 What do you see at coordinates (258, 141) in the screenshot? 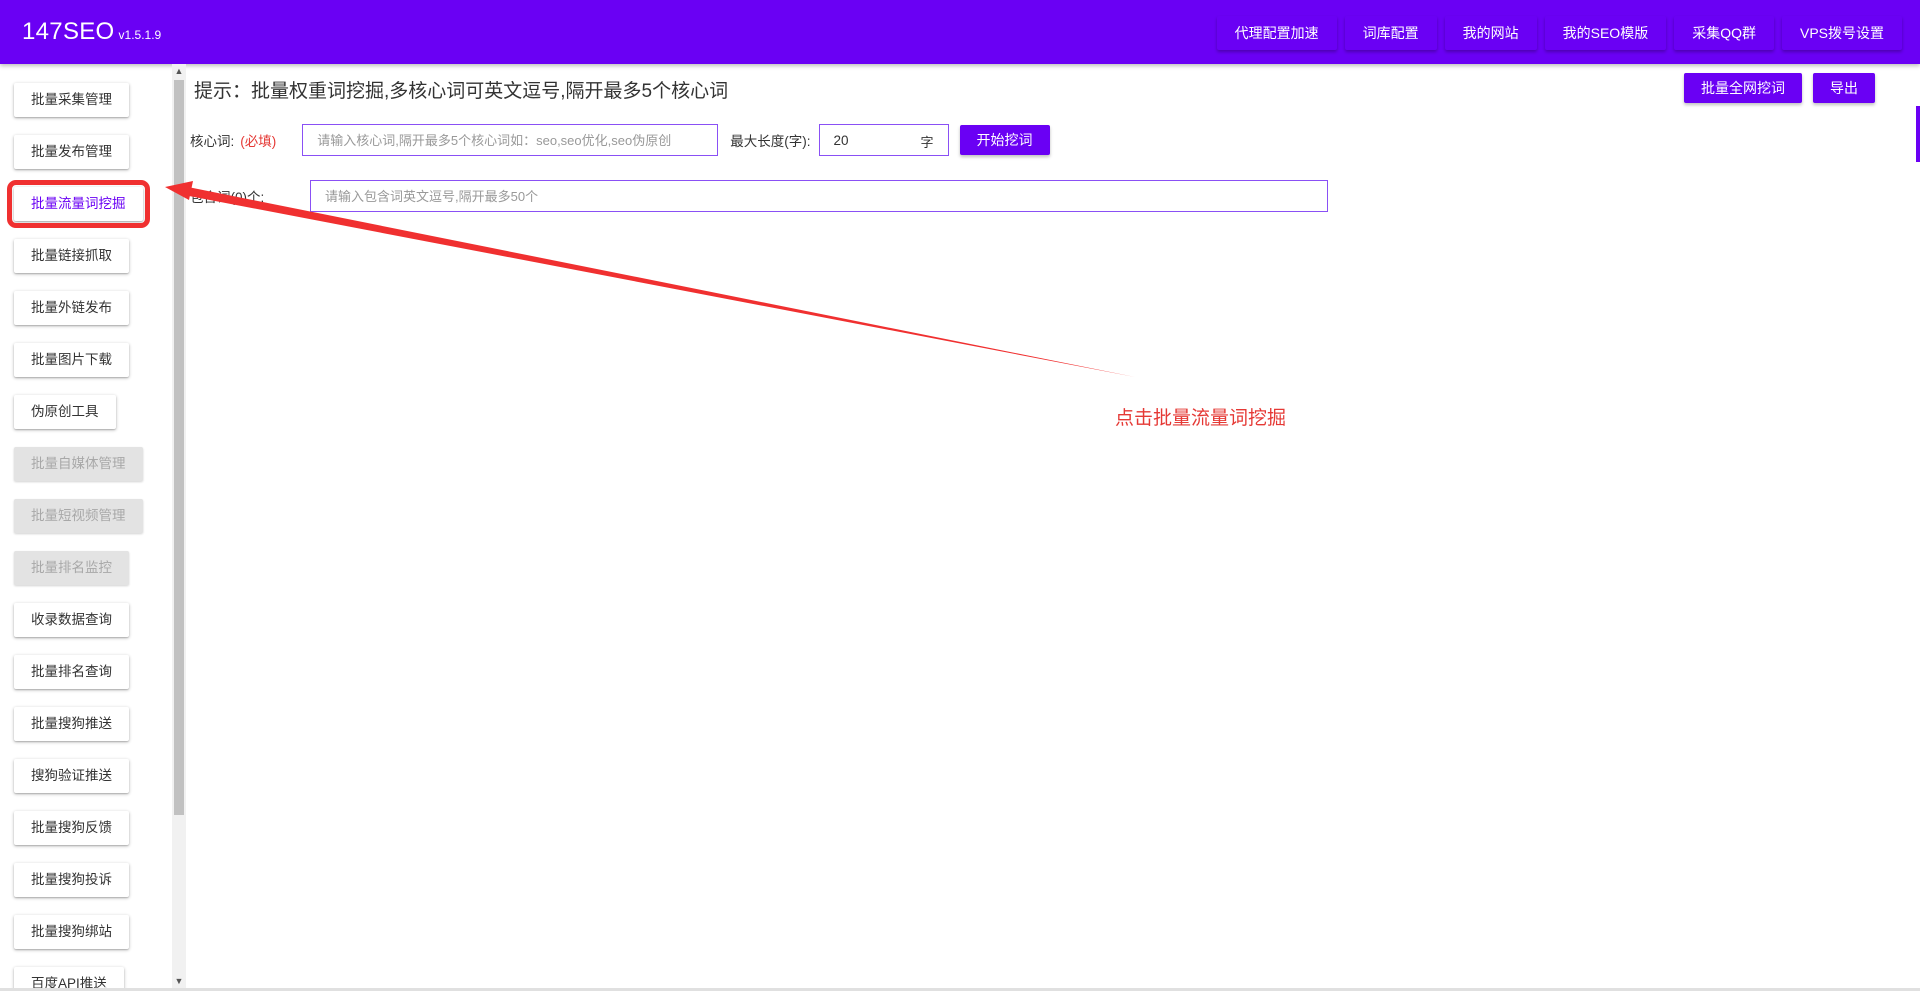
I see `required-mark: (必填)` at bounding box center [258, 141].